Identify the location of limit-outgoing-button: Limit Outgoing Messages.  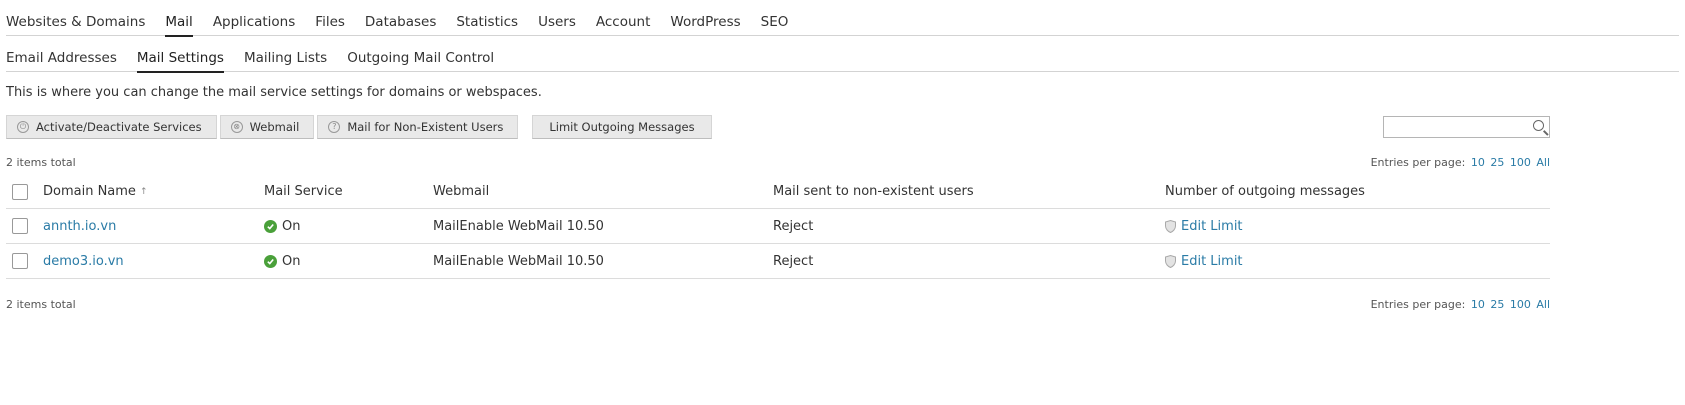
(622, 127).